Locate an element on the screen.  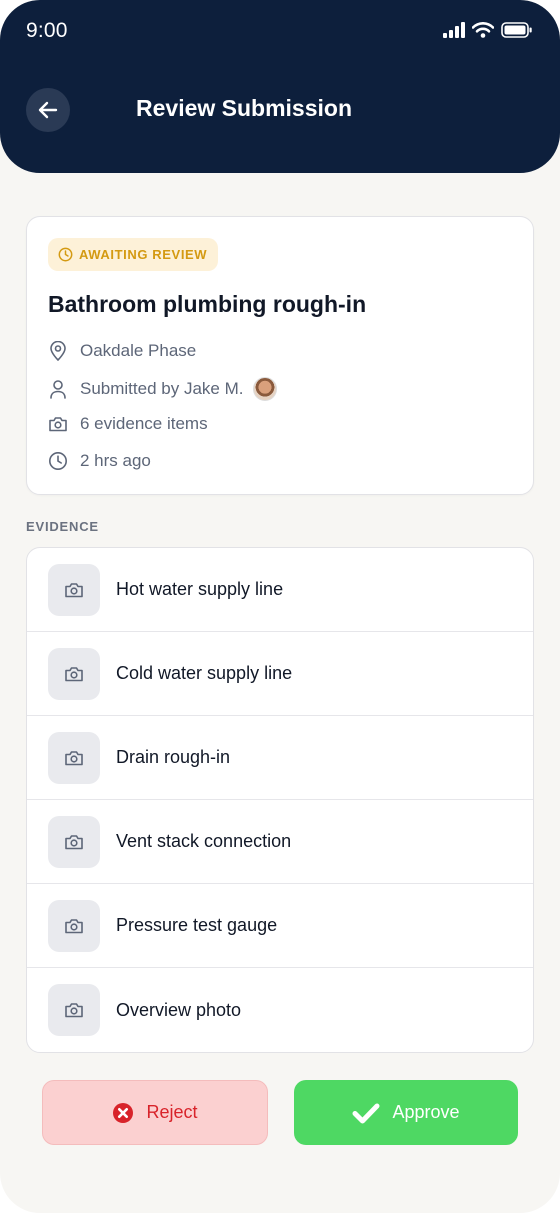
location-row: Oakdale Phase is located at coordinates (122, 351).